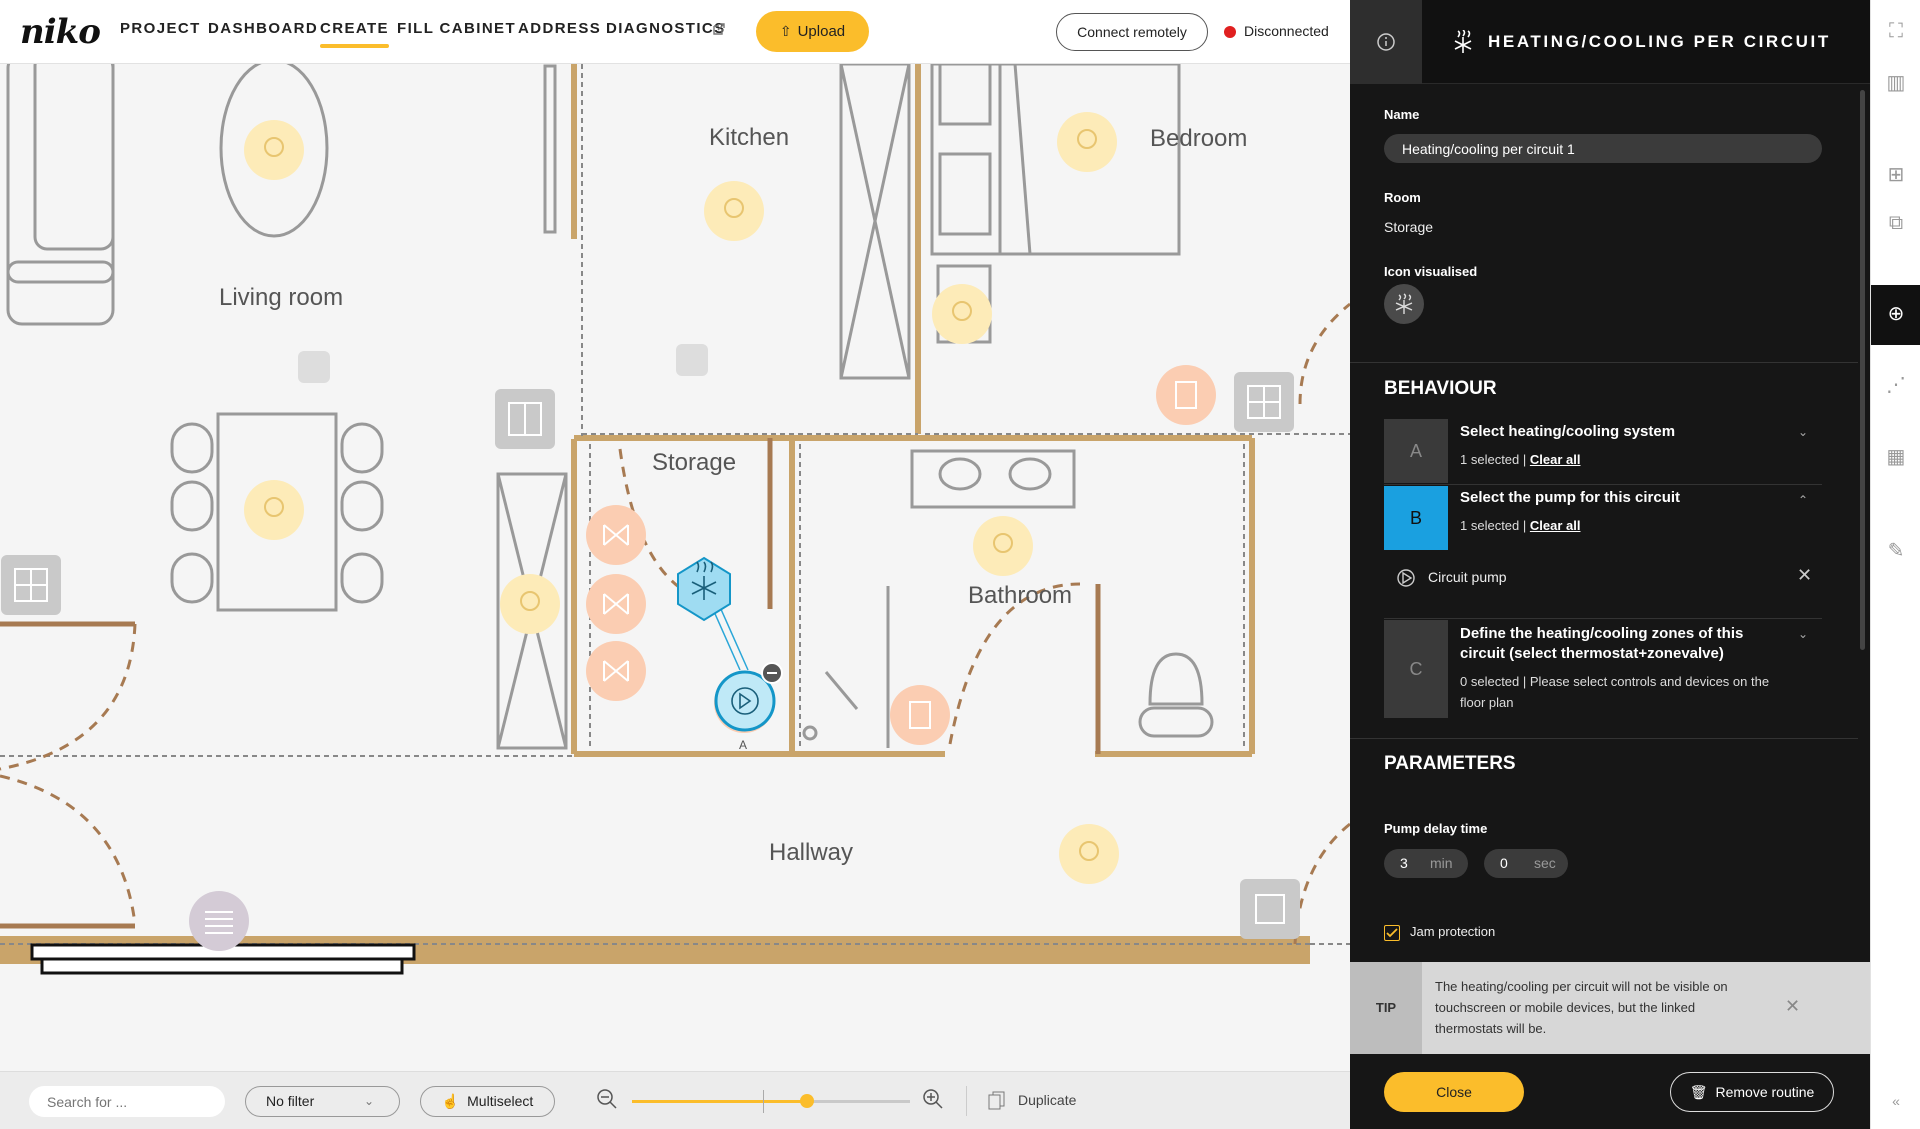  What do you see at coordinates (745, 701) in the screenshot?
I see `circuit-pump-icon` at bounding box center [745, 701].